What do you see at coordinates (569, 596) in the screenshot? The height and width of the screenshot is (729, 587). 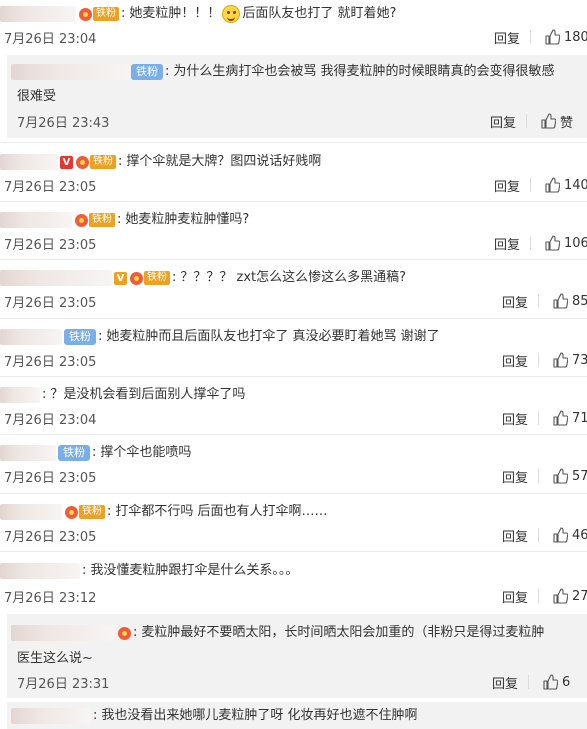 I see `like-button: 27` at bounding box center [569, 596].